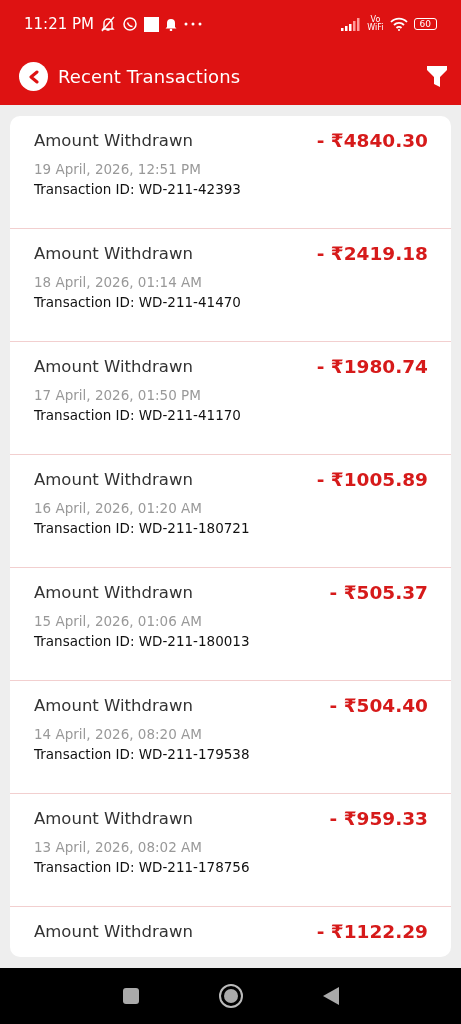 This screenshot has height=1024, width=461. Describe the element at coordinates (372, 366) in the screenshot. I see `transaction-amount: - ₹1980.74` at that location.